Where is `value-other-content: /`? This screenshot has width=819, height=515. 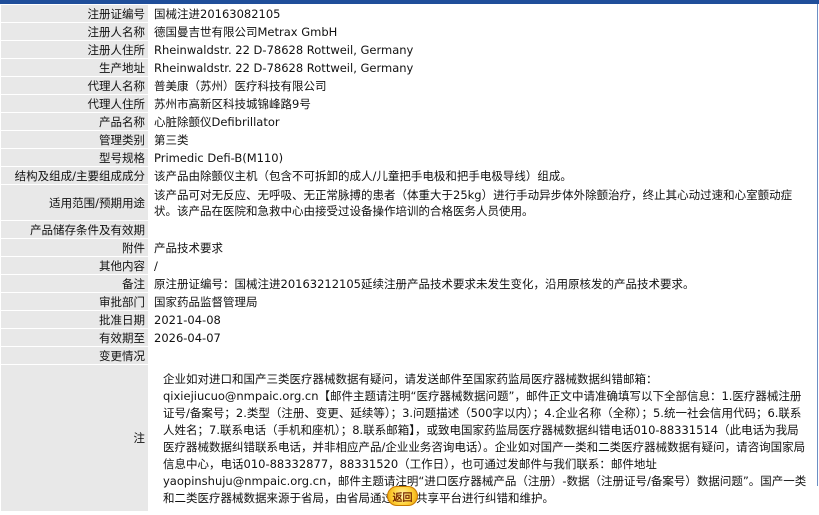 value-other-content: / is located at coordinates (482, 265).